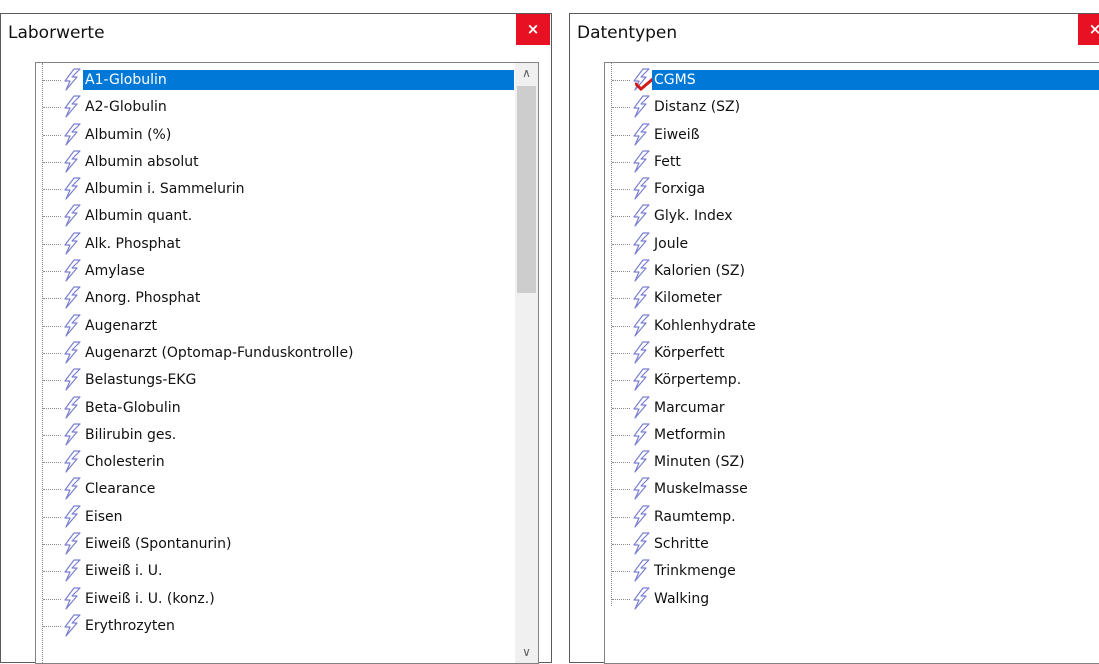 The image size is (1099, 664). What do you see at coordinates (275, 571) in the screenshot?
I see `tree-item: Eiweiß i. U.` at bounding box center [275, 571].